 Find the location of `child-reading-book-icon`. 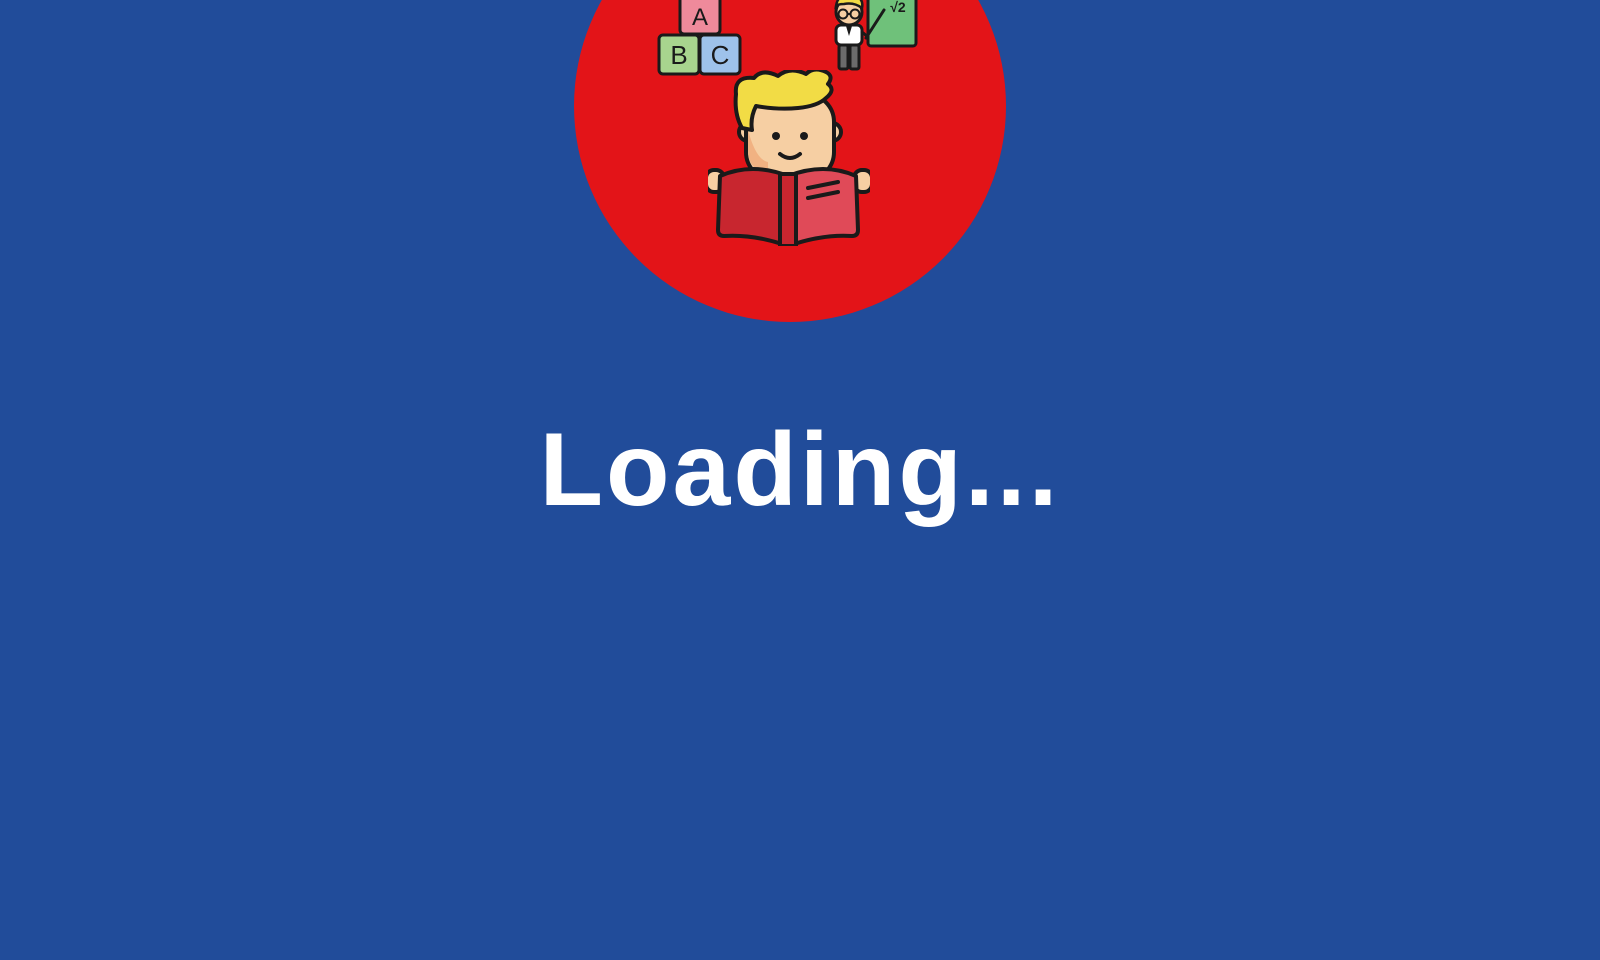

child-reading-book-icon is located at coordinates (789, 158).